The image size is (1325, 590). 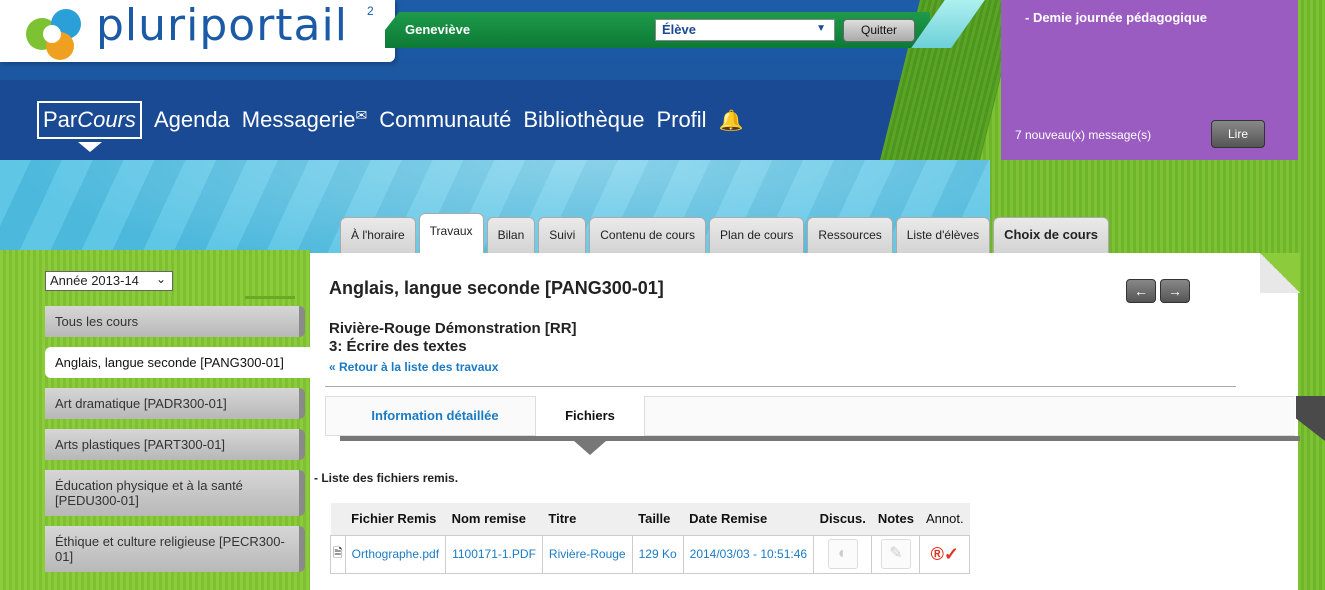 I want to click on arrow-left-icon: ←, so click(x=1141, y=291).